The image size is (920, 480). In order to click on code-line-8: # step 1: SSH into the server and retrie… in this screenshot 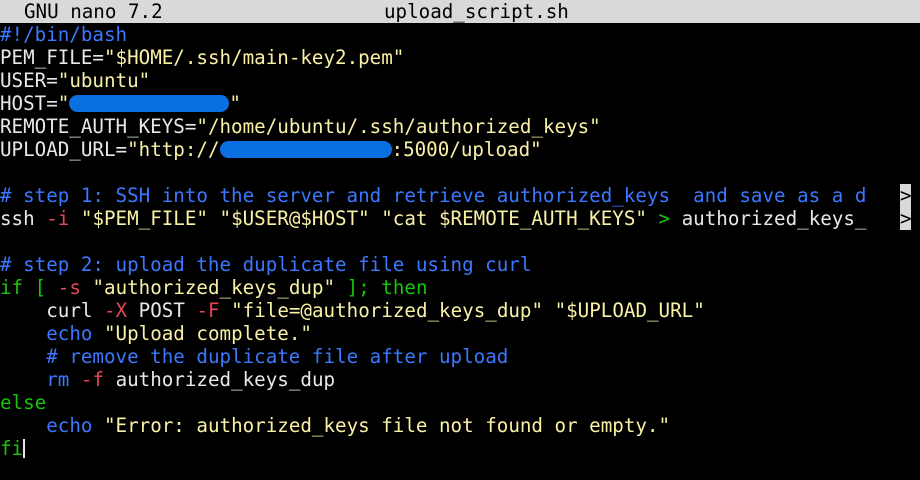, I will do `click(460, 195)`.